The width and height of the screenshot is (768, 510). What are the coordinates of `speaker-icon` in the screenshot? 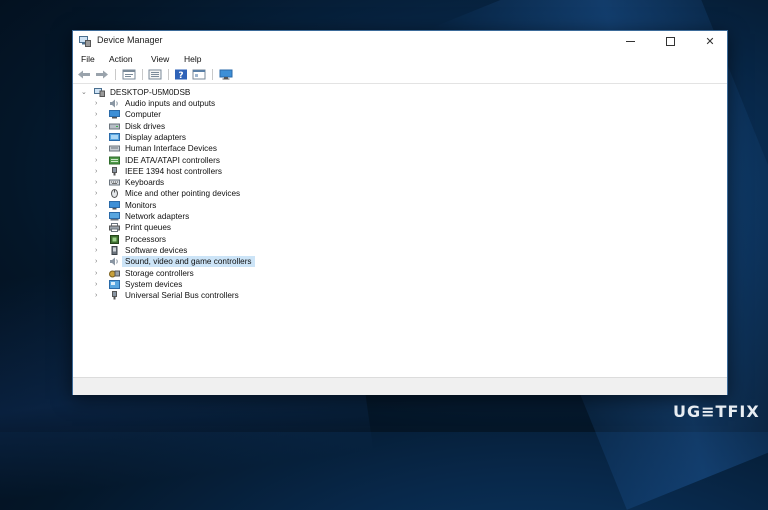 It's located at (114, 103).